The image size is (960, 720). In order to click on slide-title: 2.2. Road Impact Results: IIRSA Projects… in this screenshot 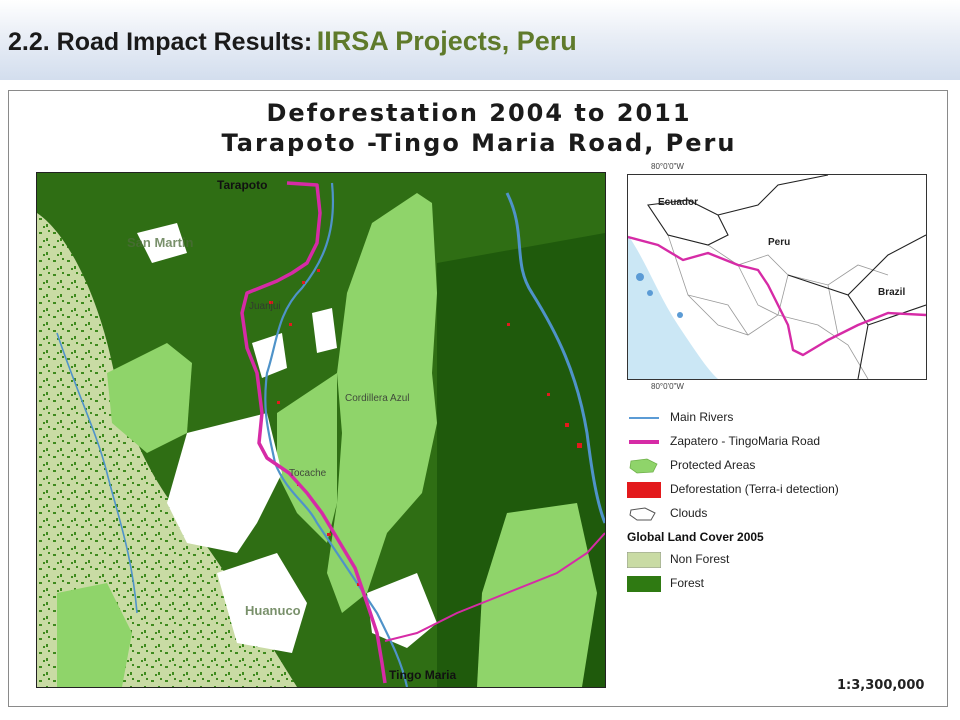, I will do `click(292, 41)`.